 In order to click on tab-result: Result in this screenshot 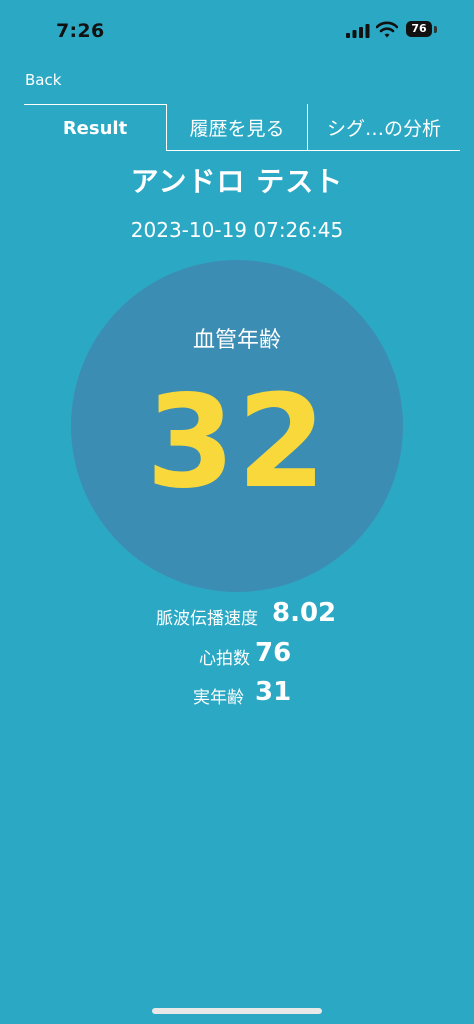, I will do `click(95, 127)`.